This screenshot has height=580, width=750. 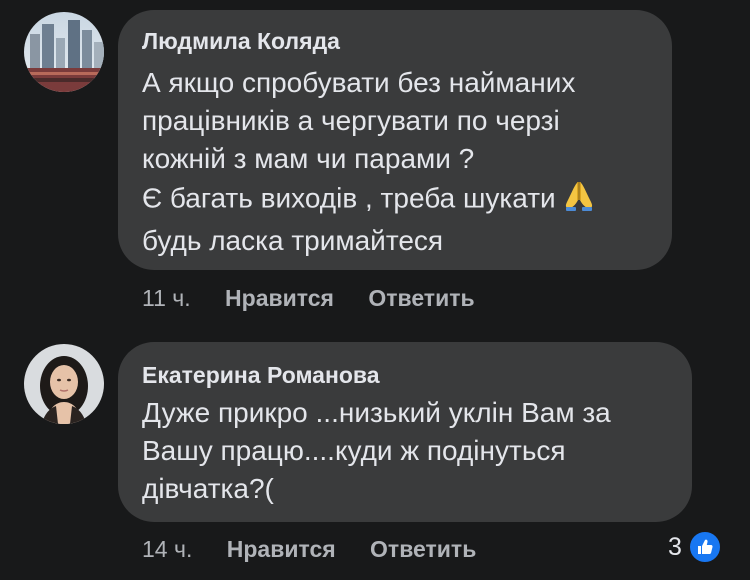 I want to click on comment-line: кожній з мам чи парами ?, so click(x=308, y=158).